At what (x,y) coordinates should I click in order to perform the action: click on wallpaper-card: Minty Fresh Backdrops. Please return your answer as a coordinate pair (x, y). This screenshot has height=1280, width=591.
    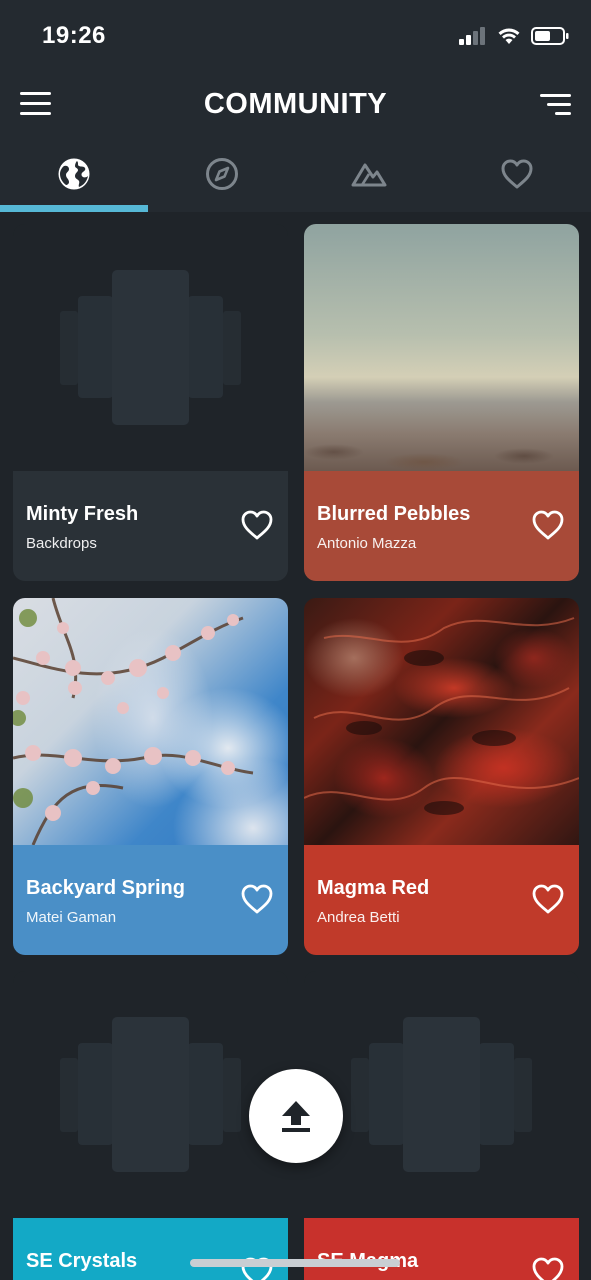
    Looking at the image, I should click on (150, 402).